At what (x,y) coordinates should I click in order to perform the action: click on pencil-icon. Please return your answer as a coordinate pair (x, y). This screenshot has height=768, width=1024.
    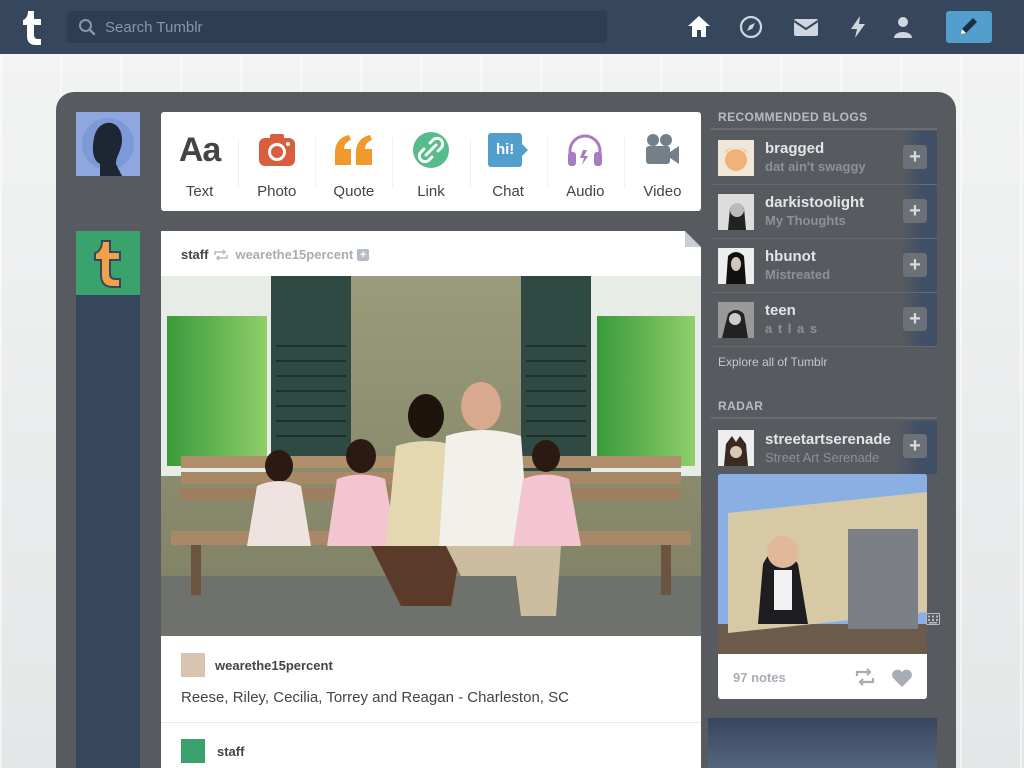
    Looking at the image, I should click on (969, 26).